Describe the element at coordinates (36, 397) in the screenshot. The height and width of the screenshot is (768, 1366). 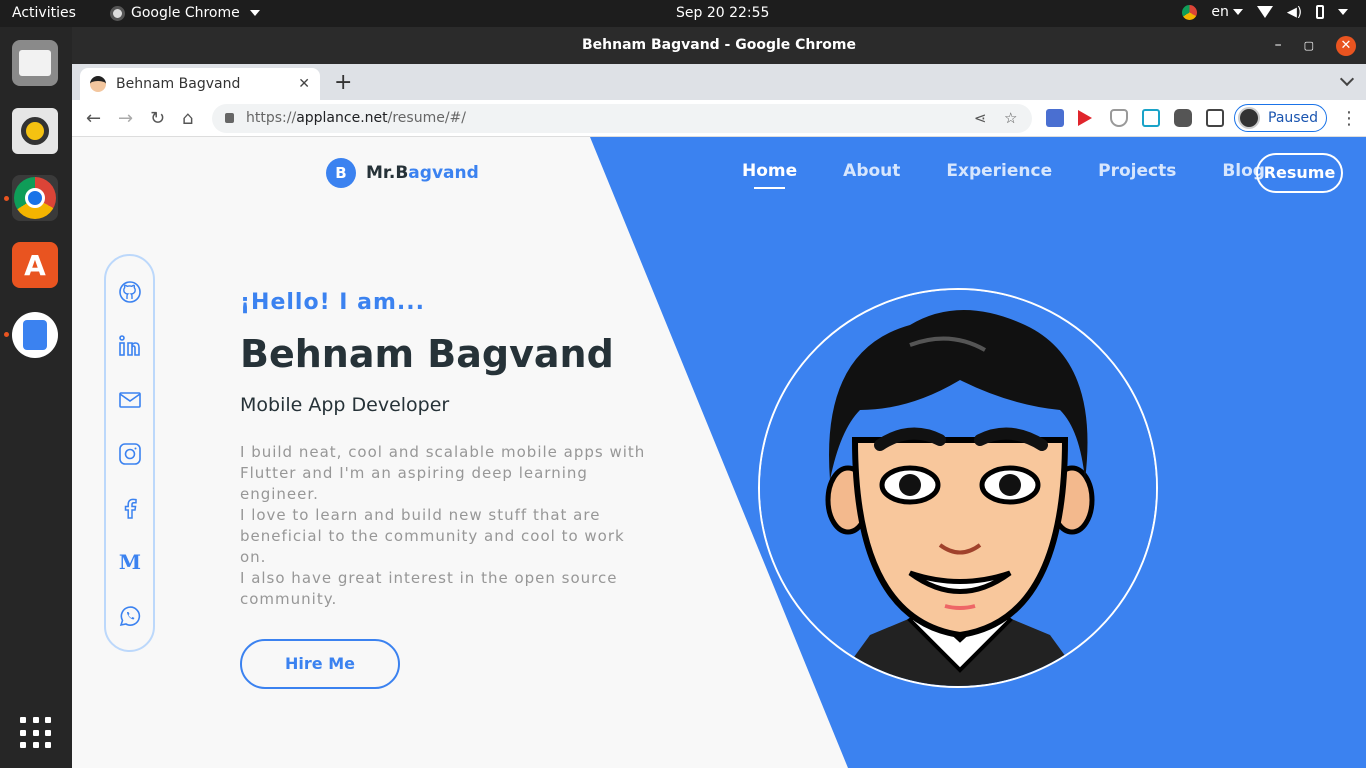
I see `dock: A` at that location.